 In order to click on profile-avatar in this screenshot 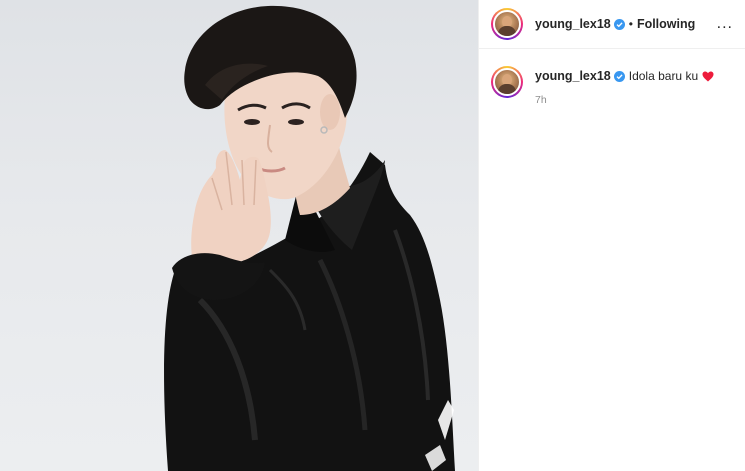, I will do `click(507, 24)`.